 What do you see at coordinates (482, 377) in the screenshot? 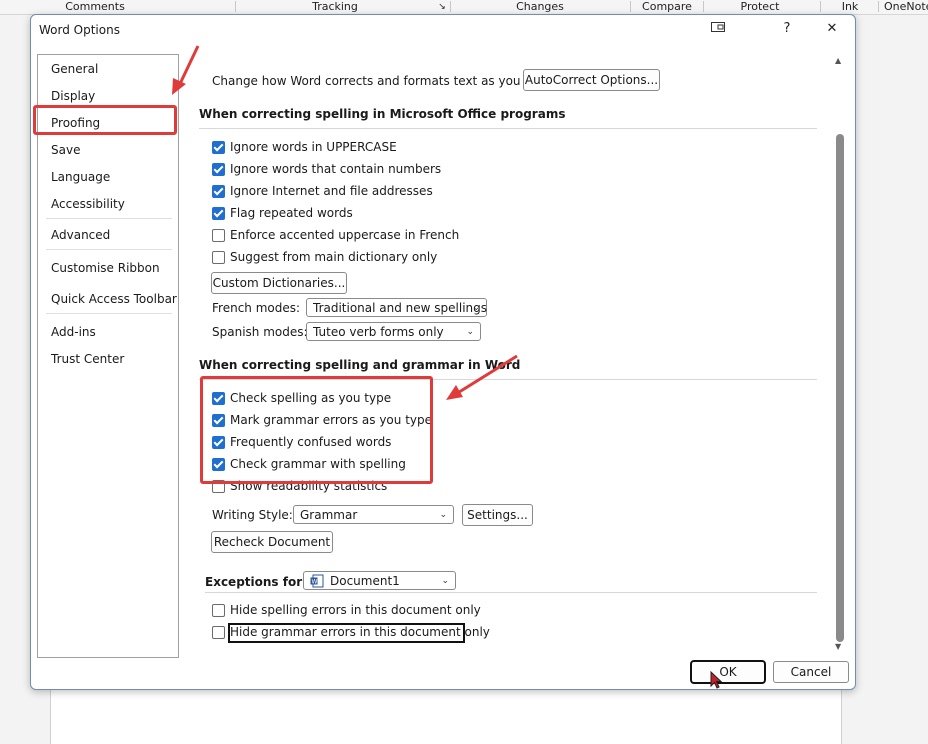
I see `arrow-to-grammar-options` at bounding box center [482, 377].